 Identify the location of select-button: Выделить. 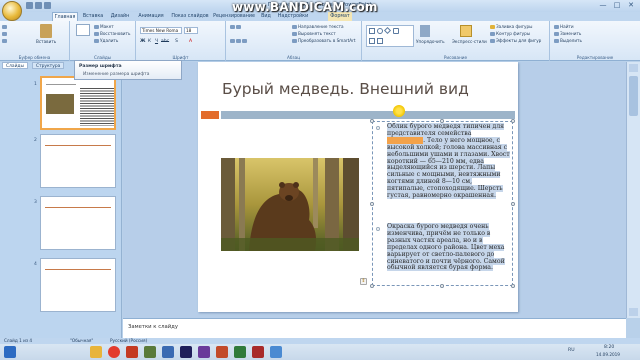
(568, 41).